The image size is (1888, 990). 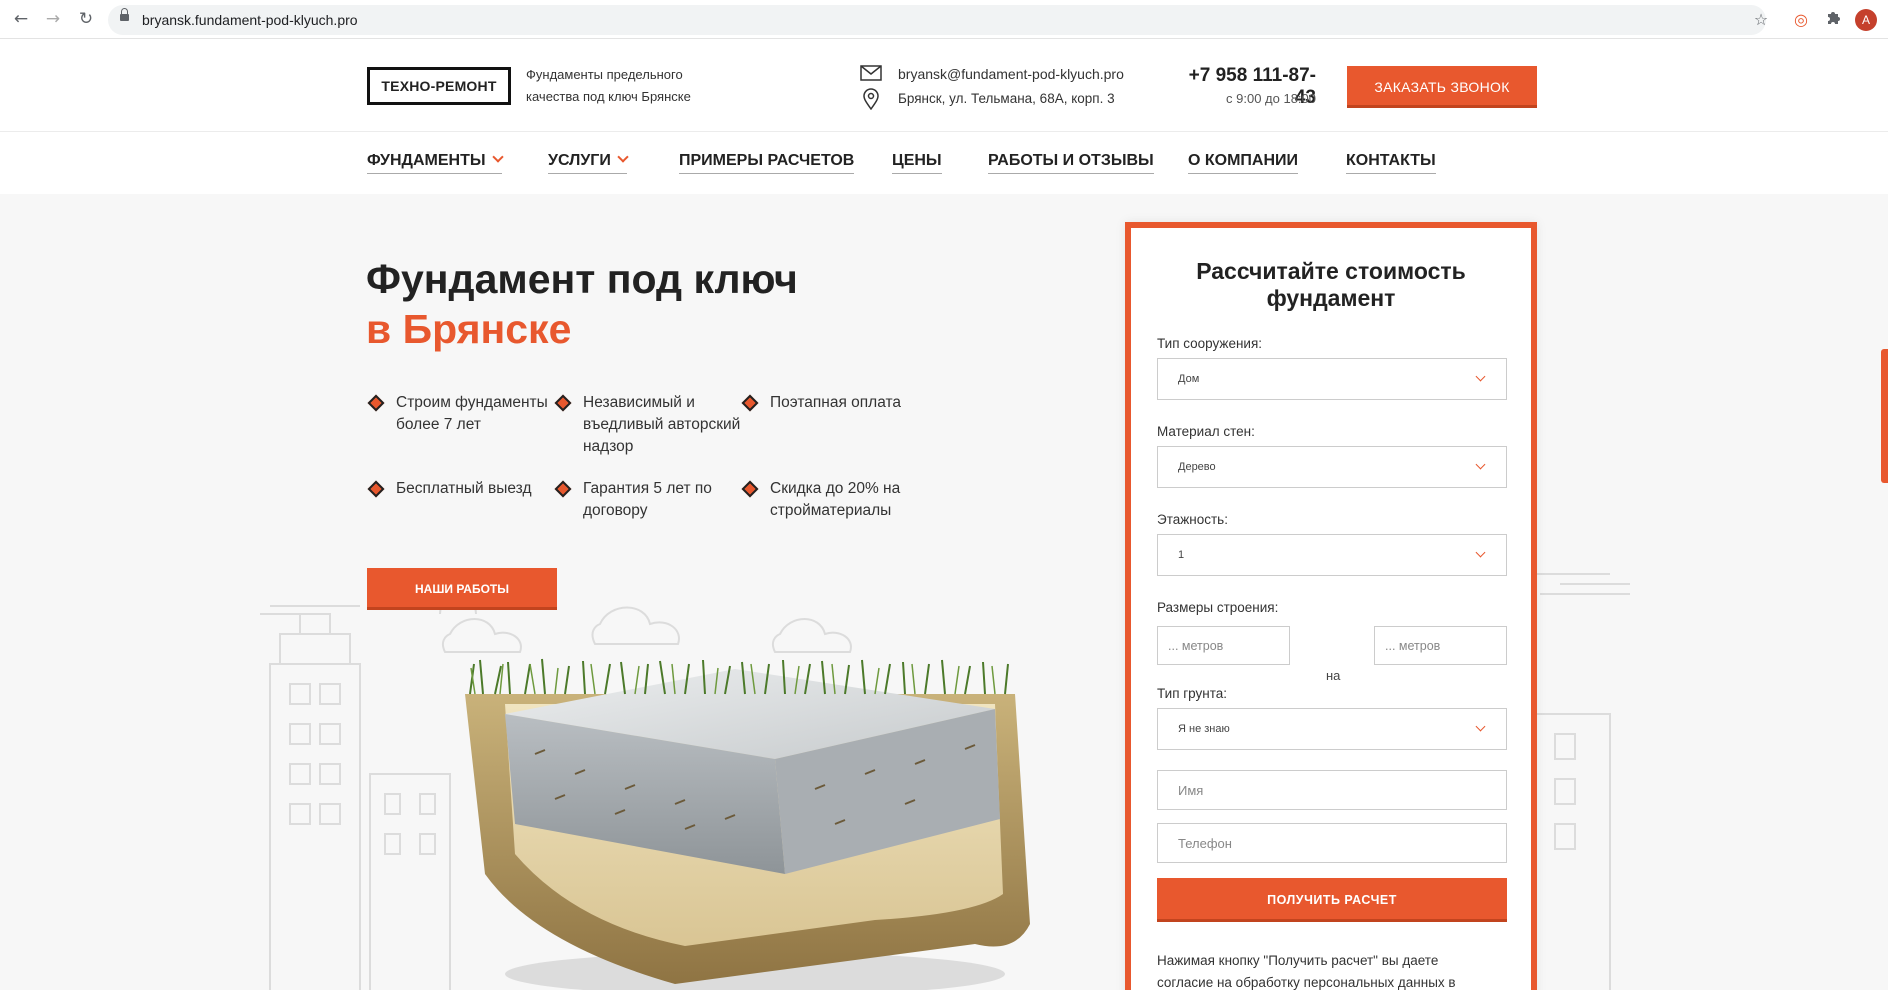 What do you see at coordinates (1210, 343) in the screenshot?
I see `structure-type-label: Тип сооружения:` at bounding box center [1210, 343].